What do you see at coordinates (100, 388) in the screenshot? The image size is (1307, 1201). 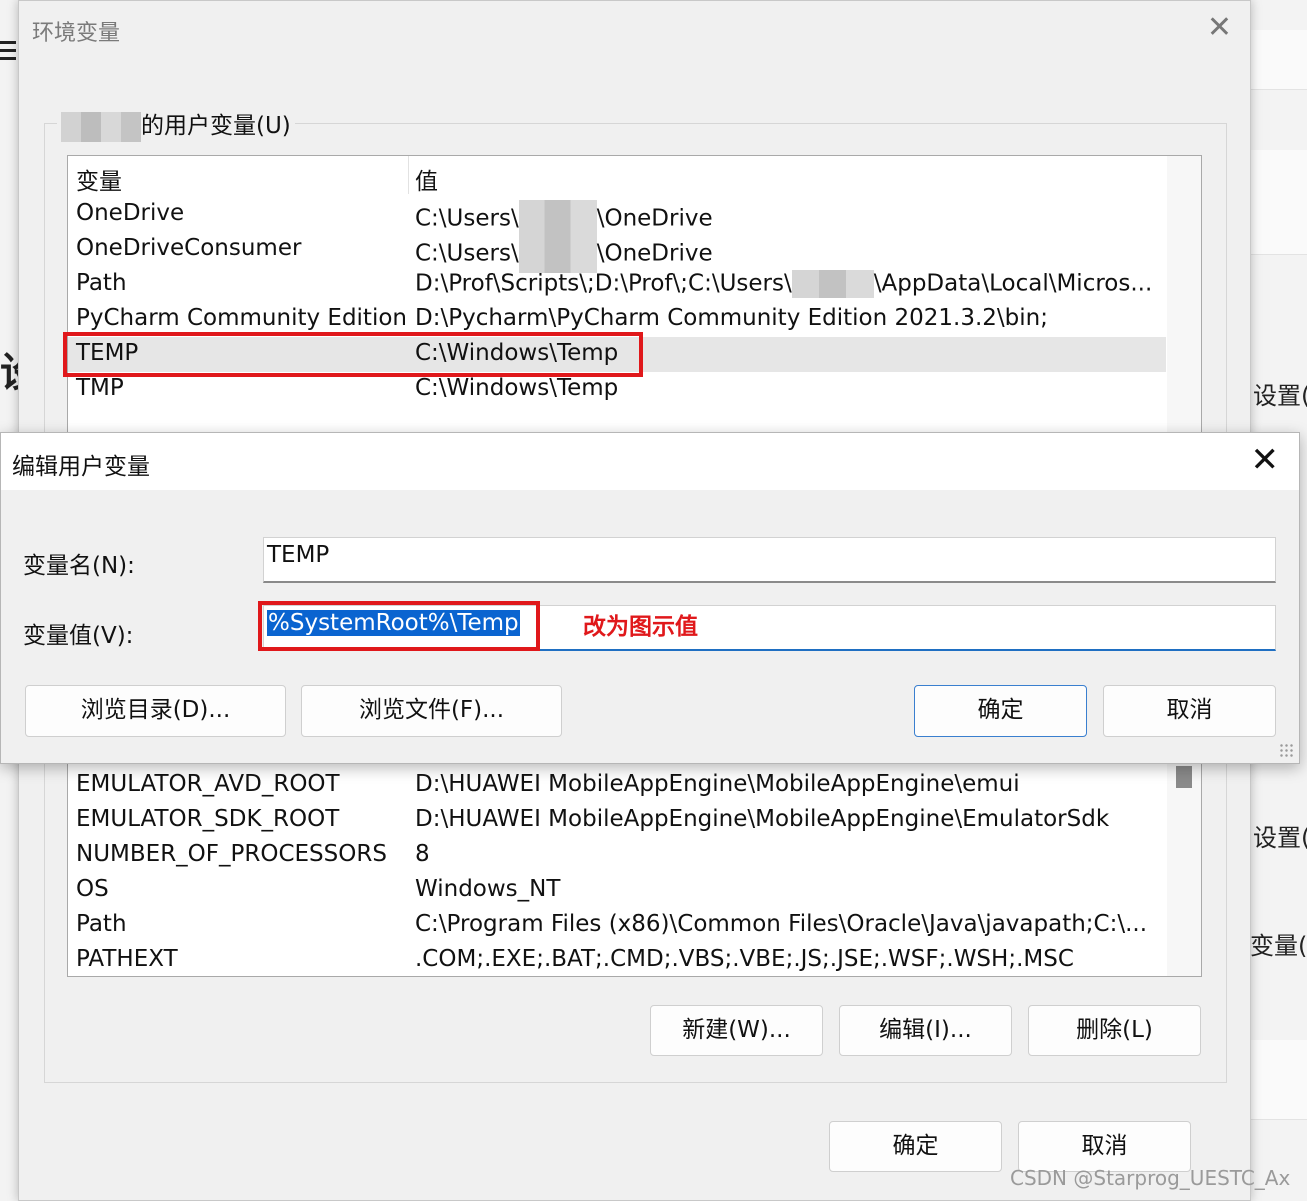 I see `variable-name: TMP` at bounding box center [100, 388].